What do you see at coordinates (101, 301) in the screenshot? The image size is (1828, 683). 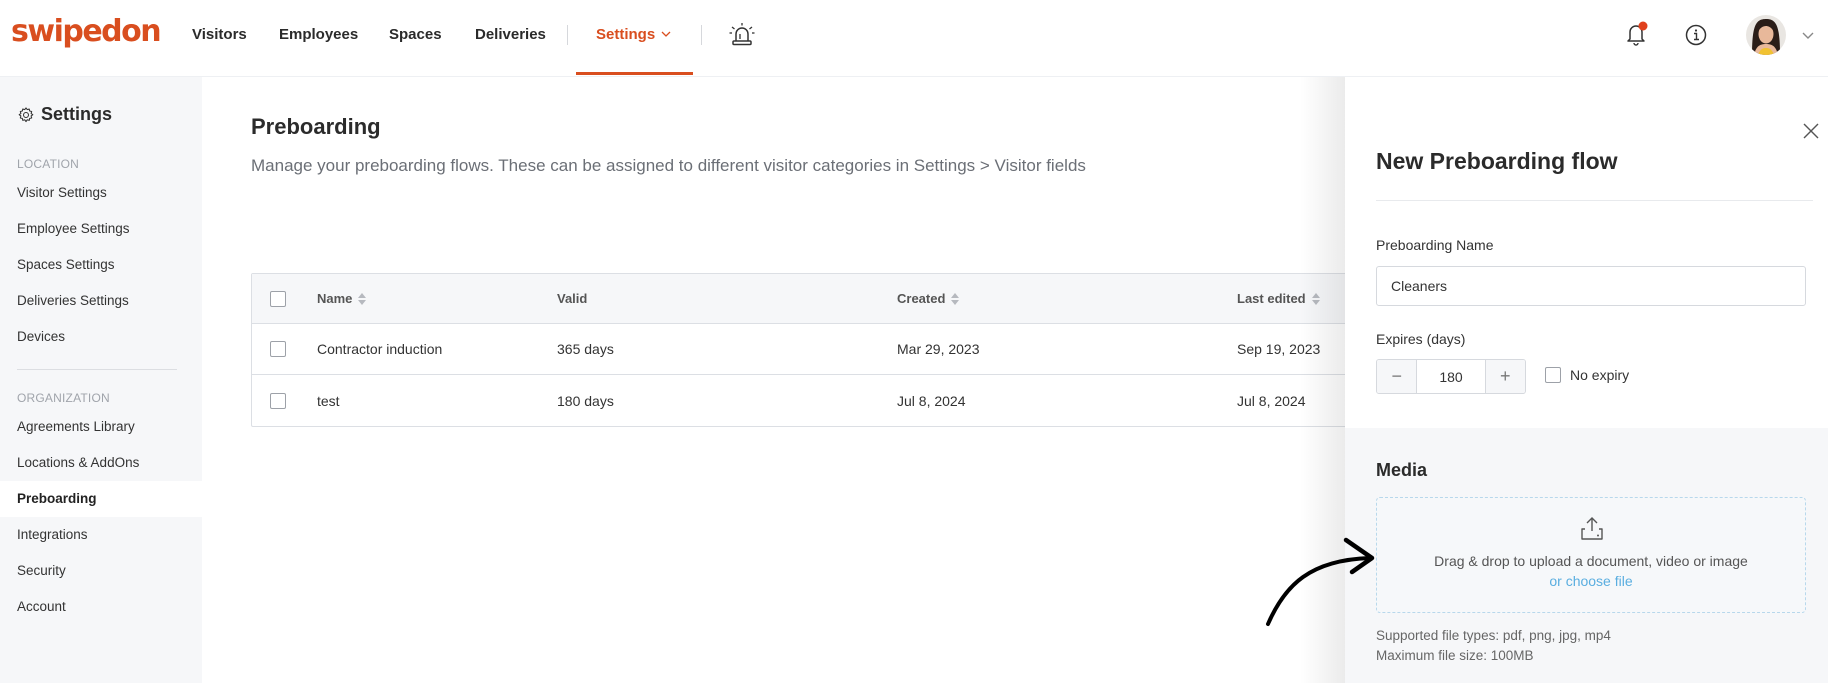 I see `sidebar-item-deliveries-settings: Deliveries Settings` at bounding box center [101, 301].